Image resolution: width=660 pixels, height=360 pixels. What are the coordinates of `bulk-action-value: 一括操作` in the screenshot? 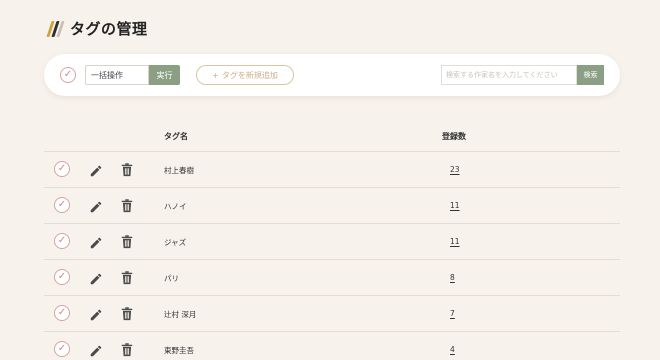 It's located at (107, 75).